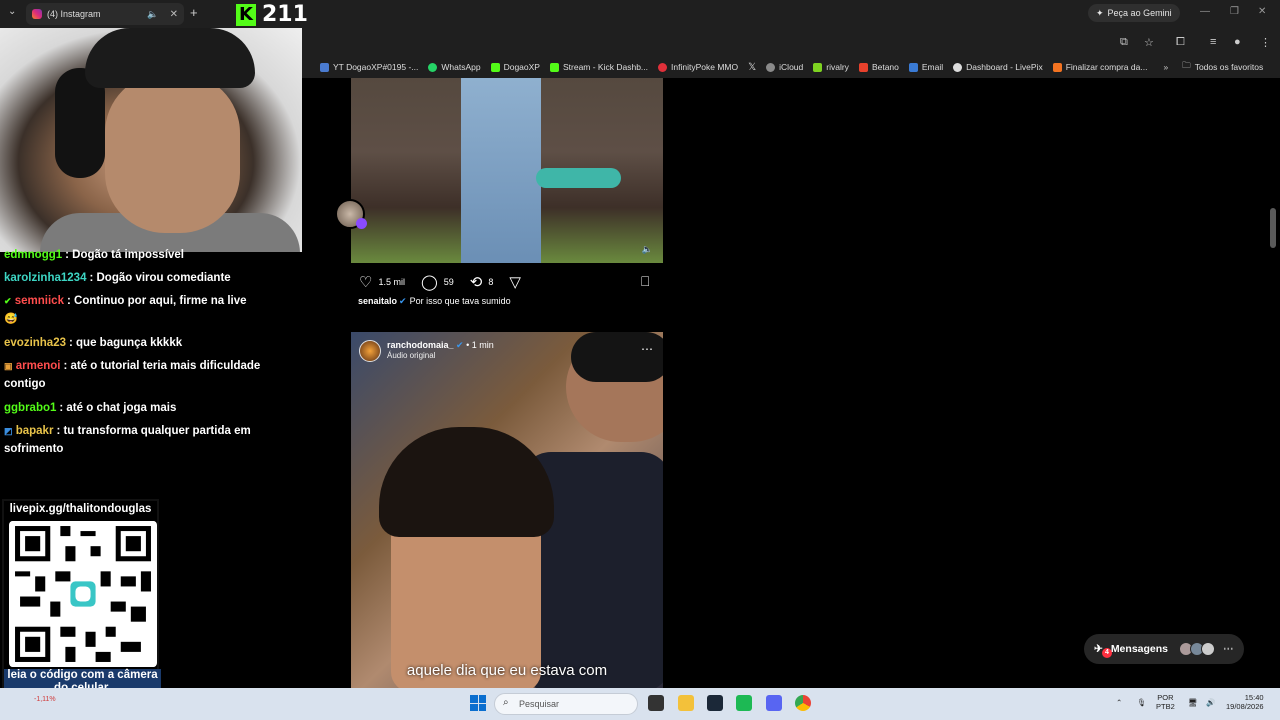 The width and height of the screenshot is (1280, 720). Describe the element at coordinates (1237, 42) in the screenshot. I see `profile-avatar: ●` at that location.